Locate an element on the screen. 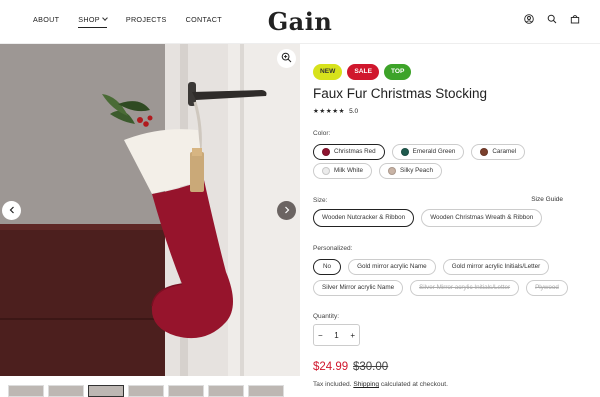 This screenshot has width=600, height=397. personalized-option-gold-initials: Gold mirror acrylic Initials/Letter is located at coordinates (496, 267).